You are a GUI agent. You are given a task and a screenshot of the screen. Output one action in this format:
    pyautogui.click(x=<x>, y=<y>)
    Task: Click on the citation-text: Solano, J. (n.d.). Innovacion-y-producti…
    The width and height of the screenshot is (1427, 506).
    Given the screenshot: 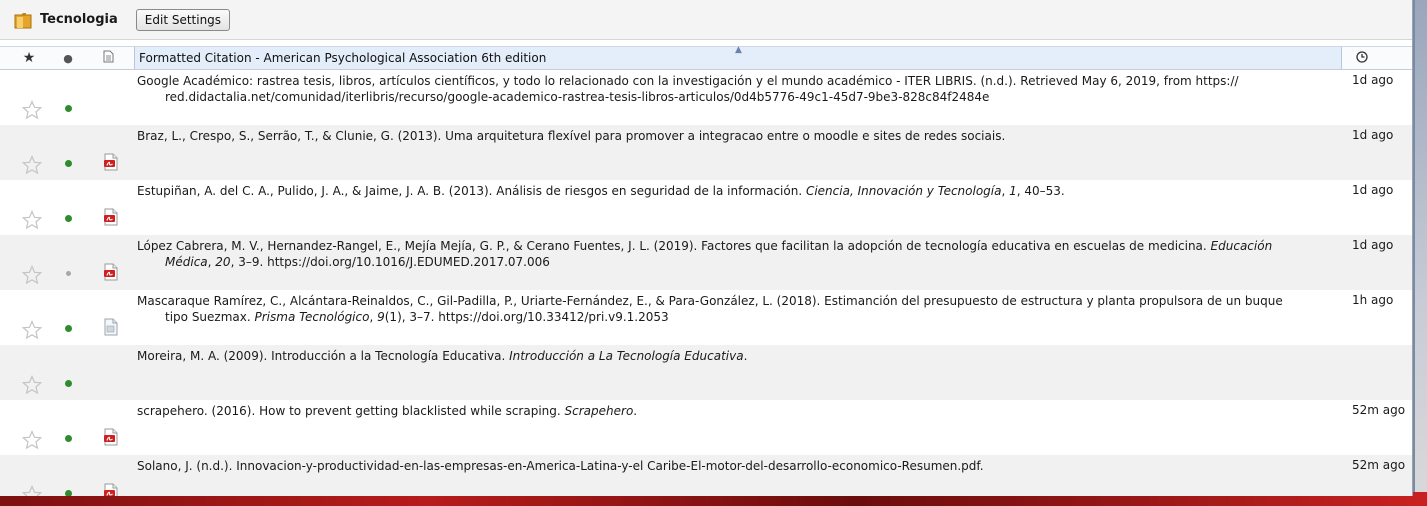 What is the action you would take?
    pyautogui.click(x=737, y=466)
    